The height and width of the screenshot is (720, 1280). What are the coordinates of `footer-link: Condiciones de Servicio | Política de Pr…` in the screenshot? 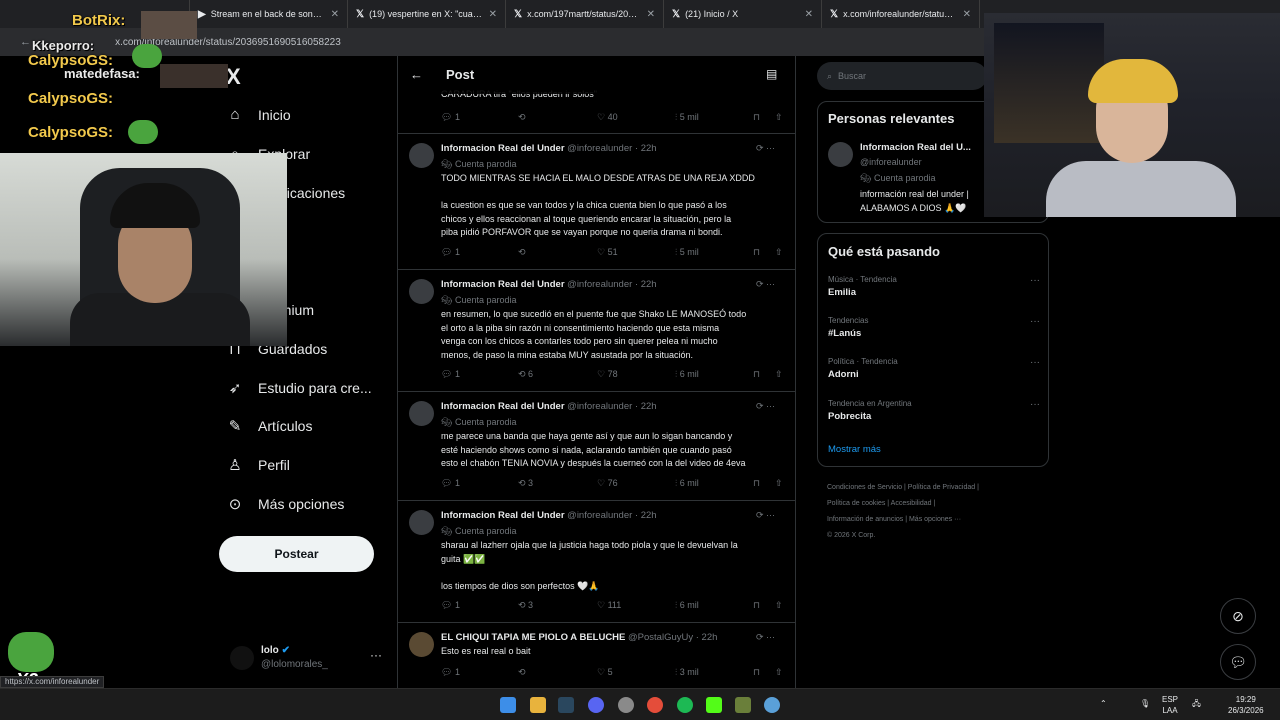 It's located at (927, 488).